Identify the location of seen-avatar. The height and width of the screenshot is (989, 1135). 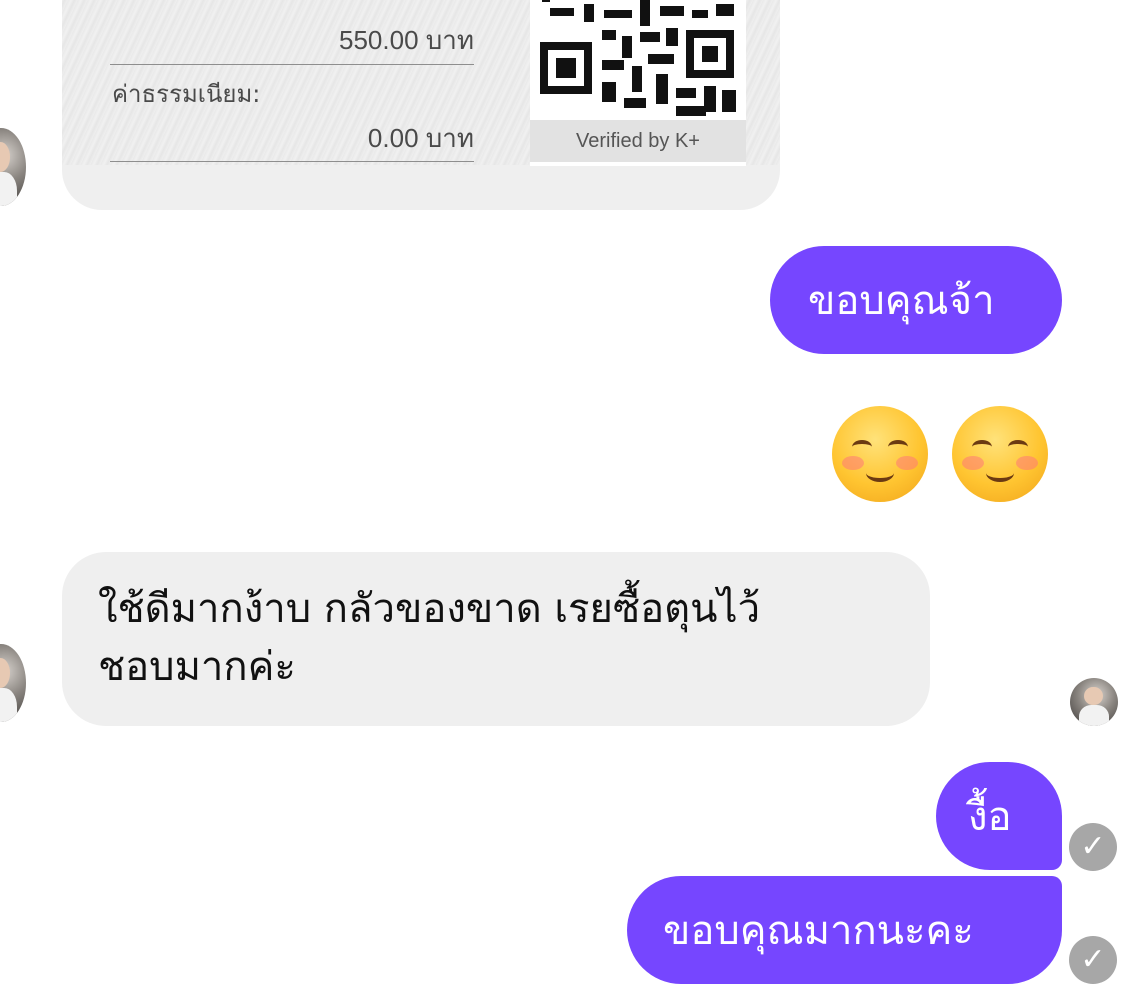
(1094, 702).